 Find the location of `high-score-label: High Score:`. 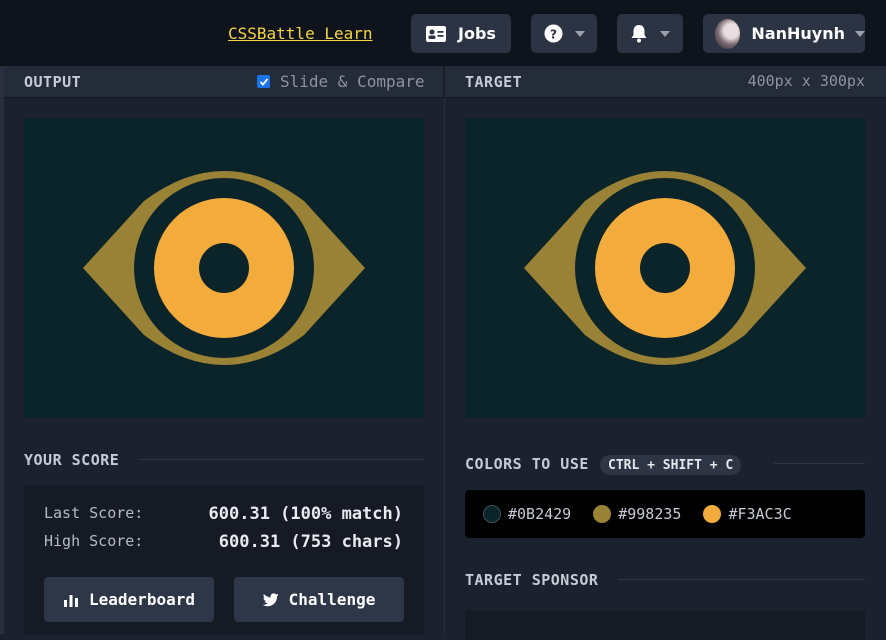

high-score-label: High Score: is located at coordinates (94, 541).